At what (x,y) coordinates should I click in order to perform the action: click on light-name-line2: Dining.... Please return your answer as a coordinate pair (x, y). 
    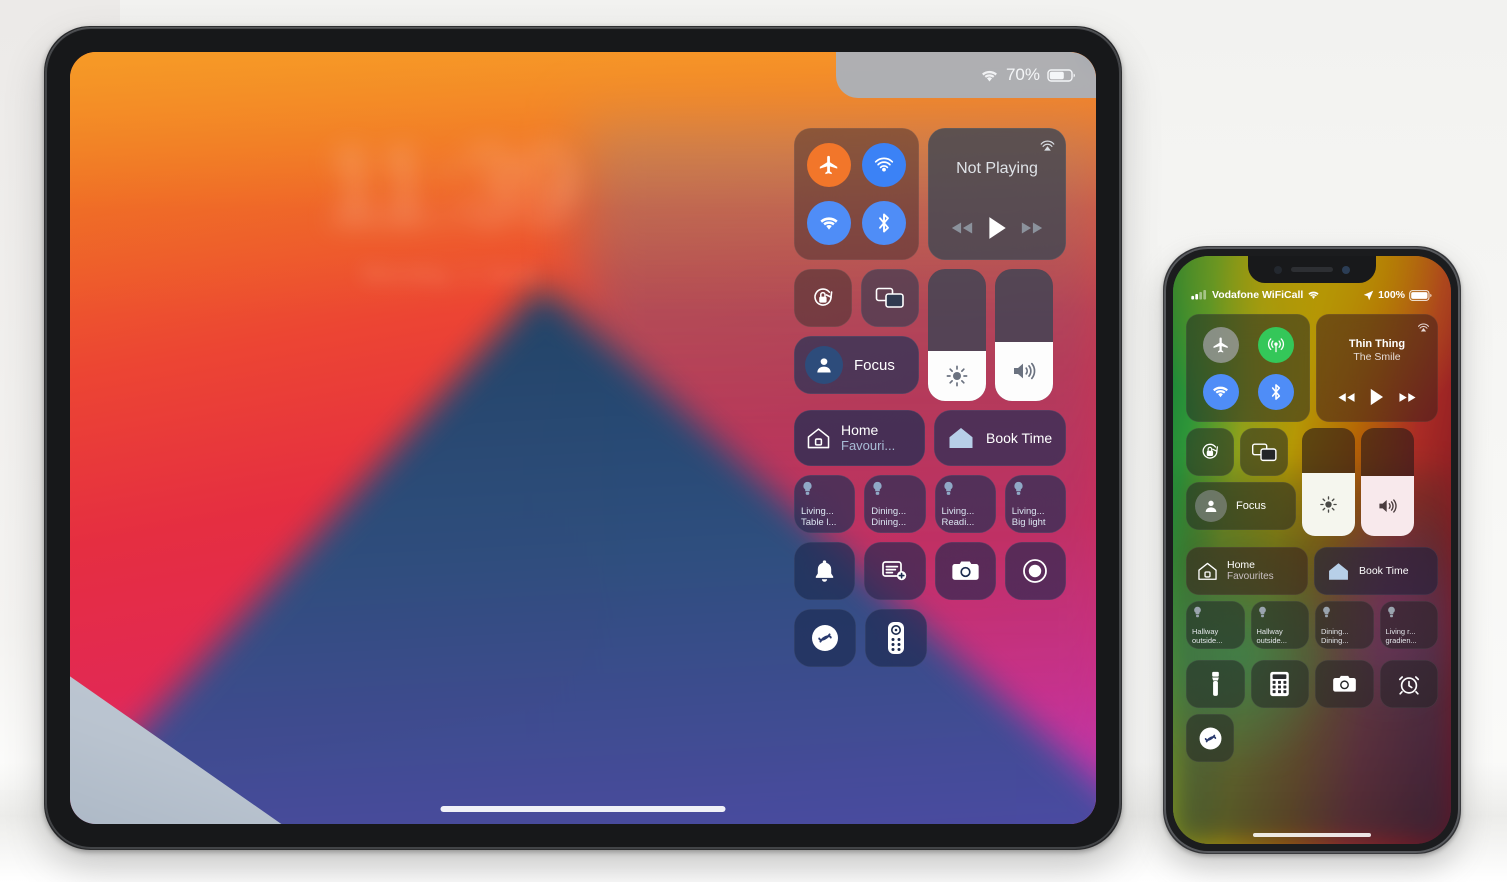
    Looking at the image, I should click on (889, 522).